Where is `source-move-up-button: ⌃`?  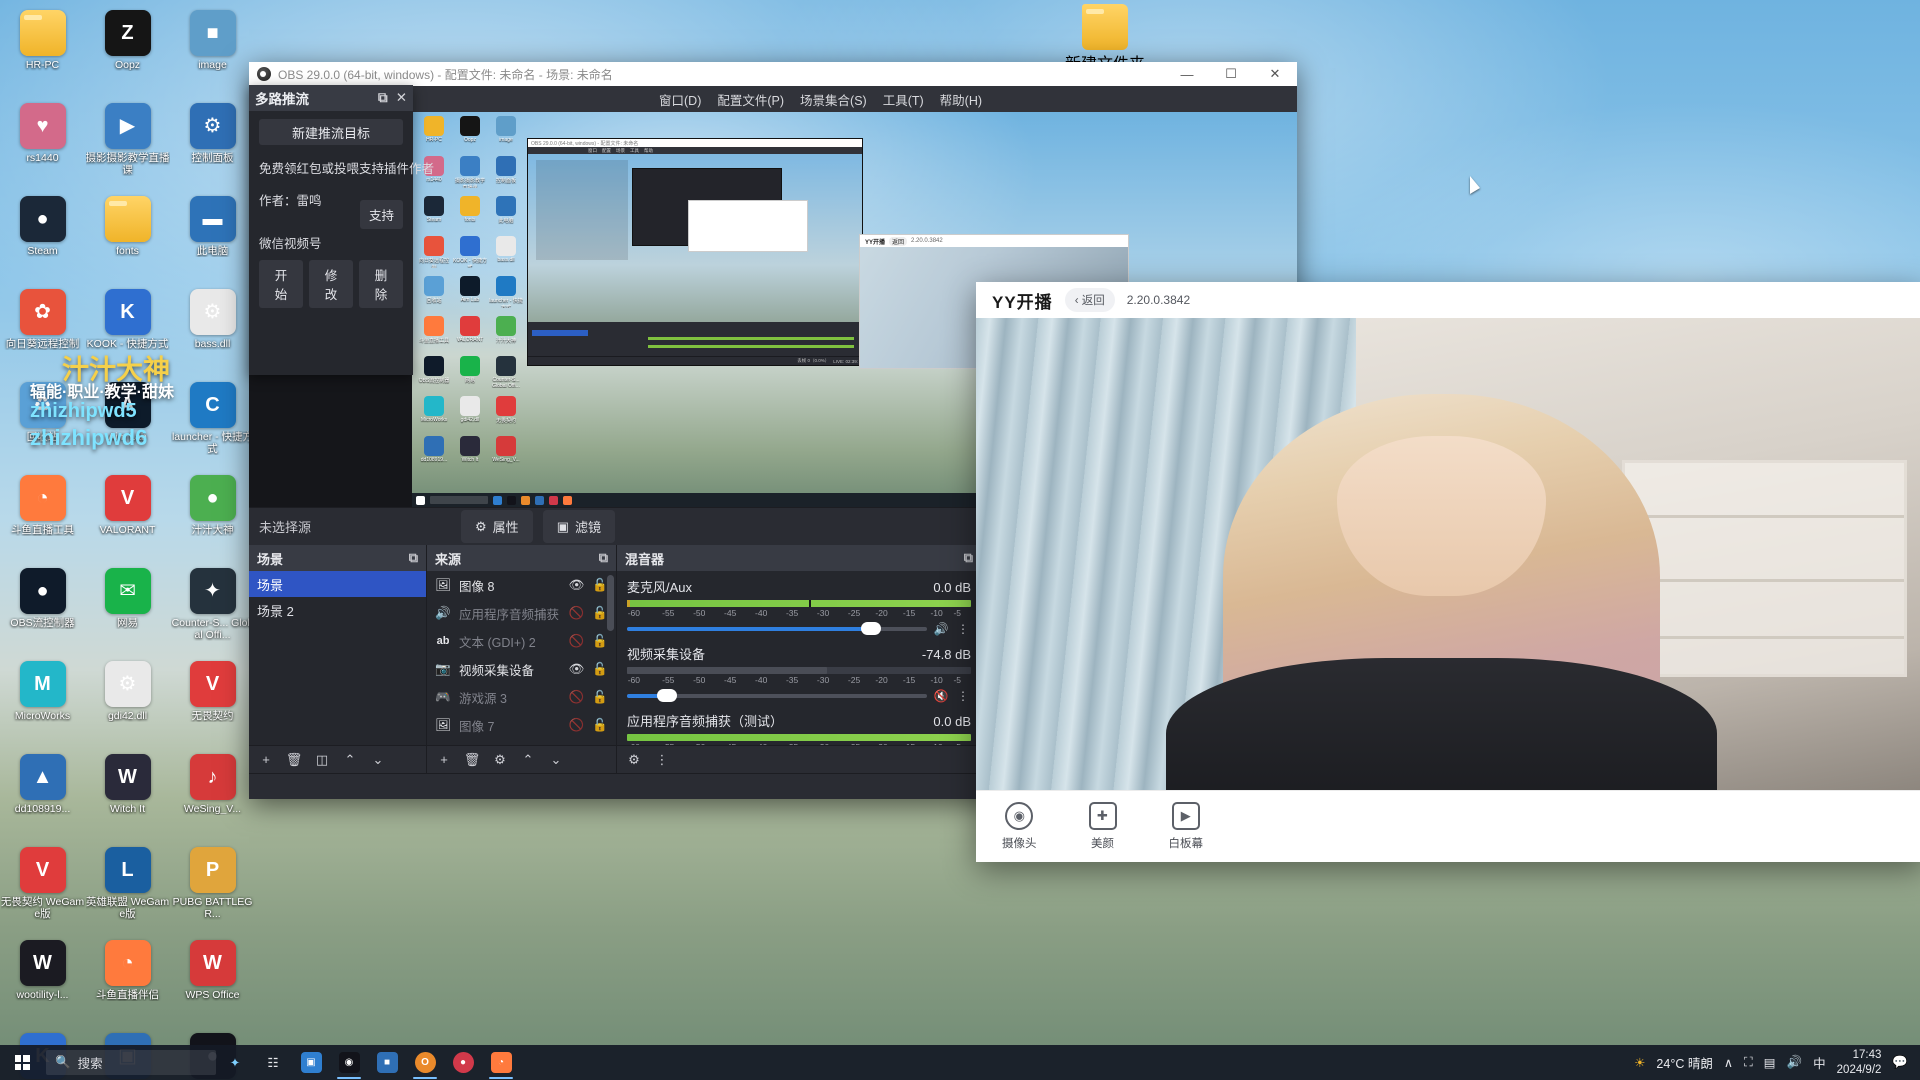
source-move-up-button: ⌃ is located at coordinates (528, 760).